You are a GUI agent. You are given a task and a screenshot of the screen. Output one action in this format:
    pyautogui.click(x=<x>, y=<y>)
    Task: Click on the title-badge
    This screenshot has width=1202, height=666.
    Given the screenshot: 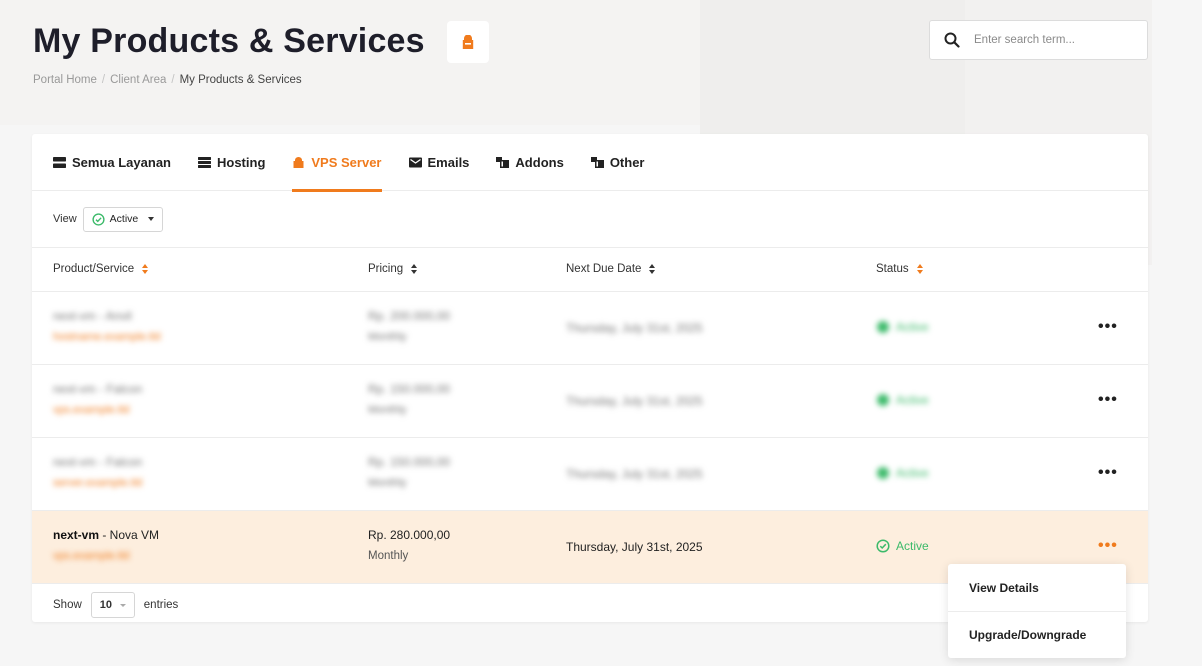 What is the action you would take?
    pyautogui.click(x=468, y=42)
    